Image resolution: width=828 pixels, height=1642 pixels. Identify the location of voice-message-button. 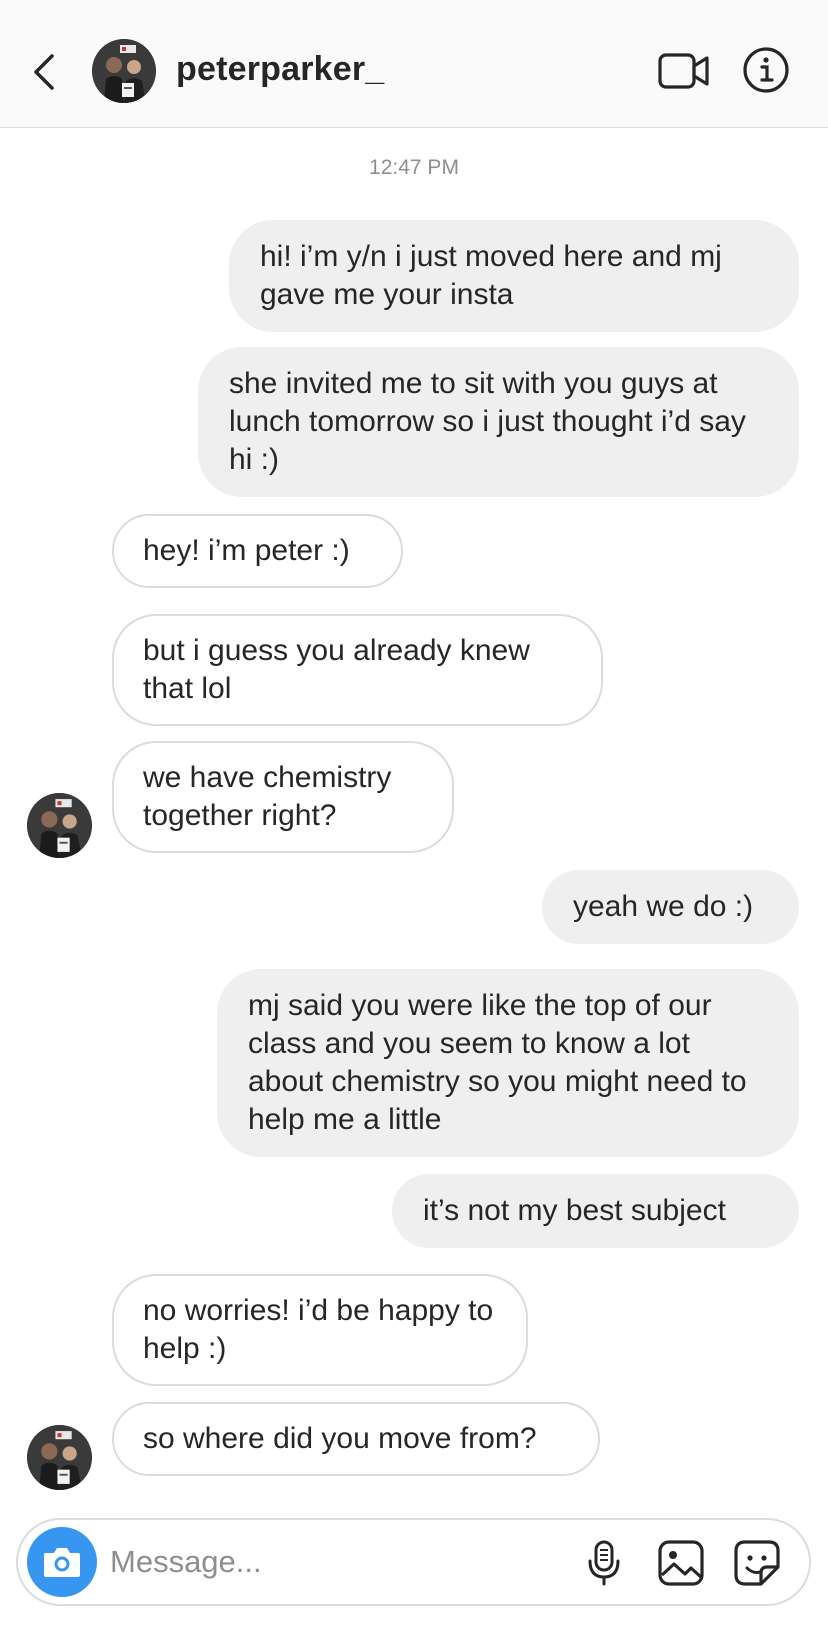
(604, 1563).